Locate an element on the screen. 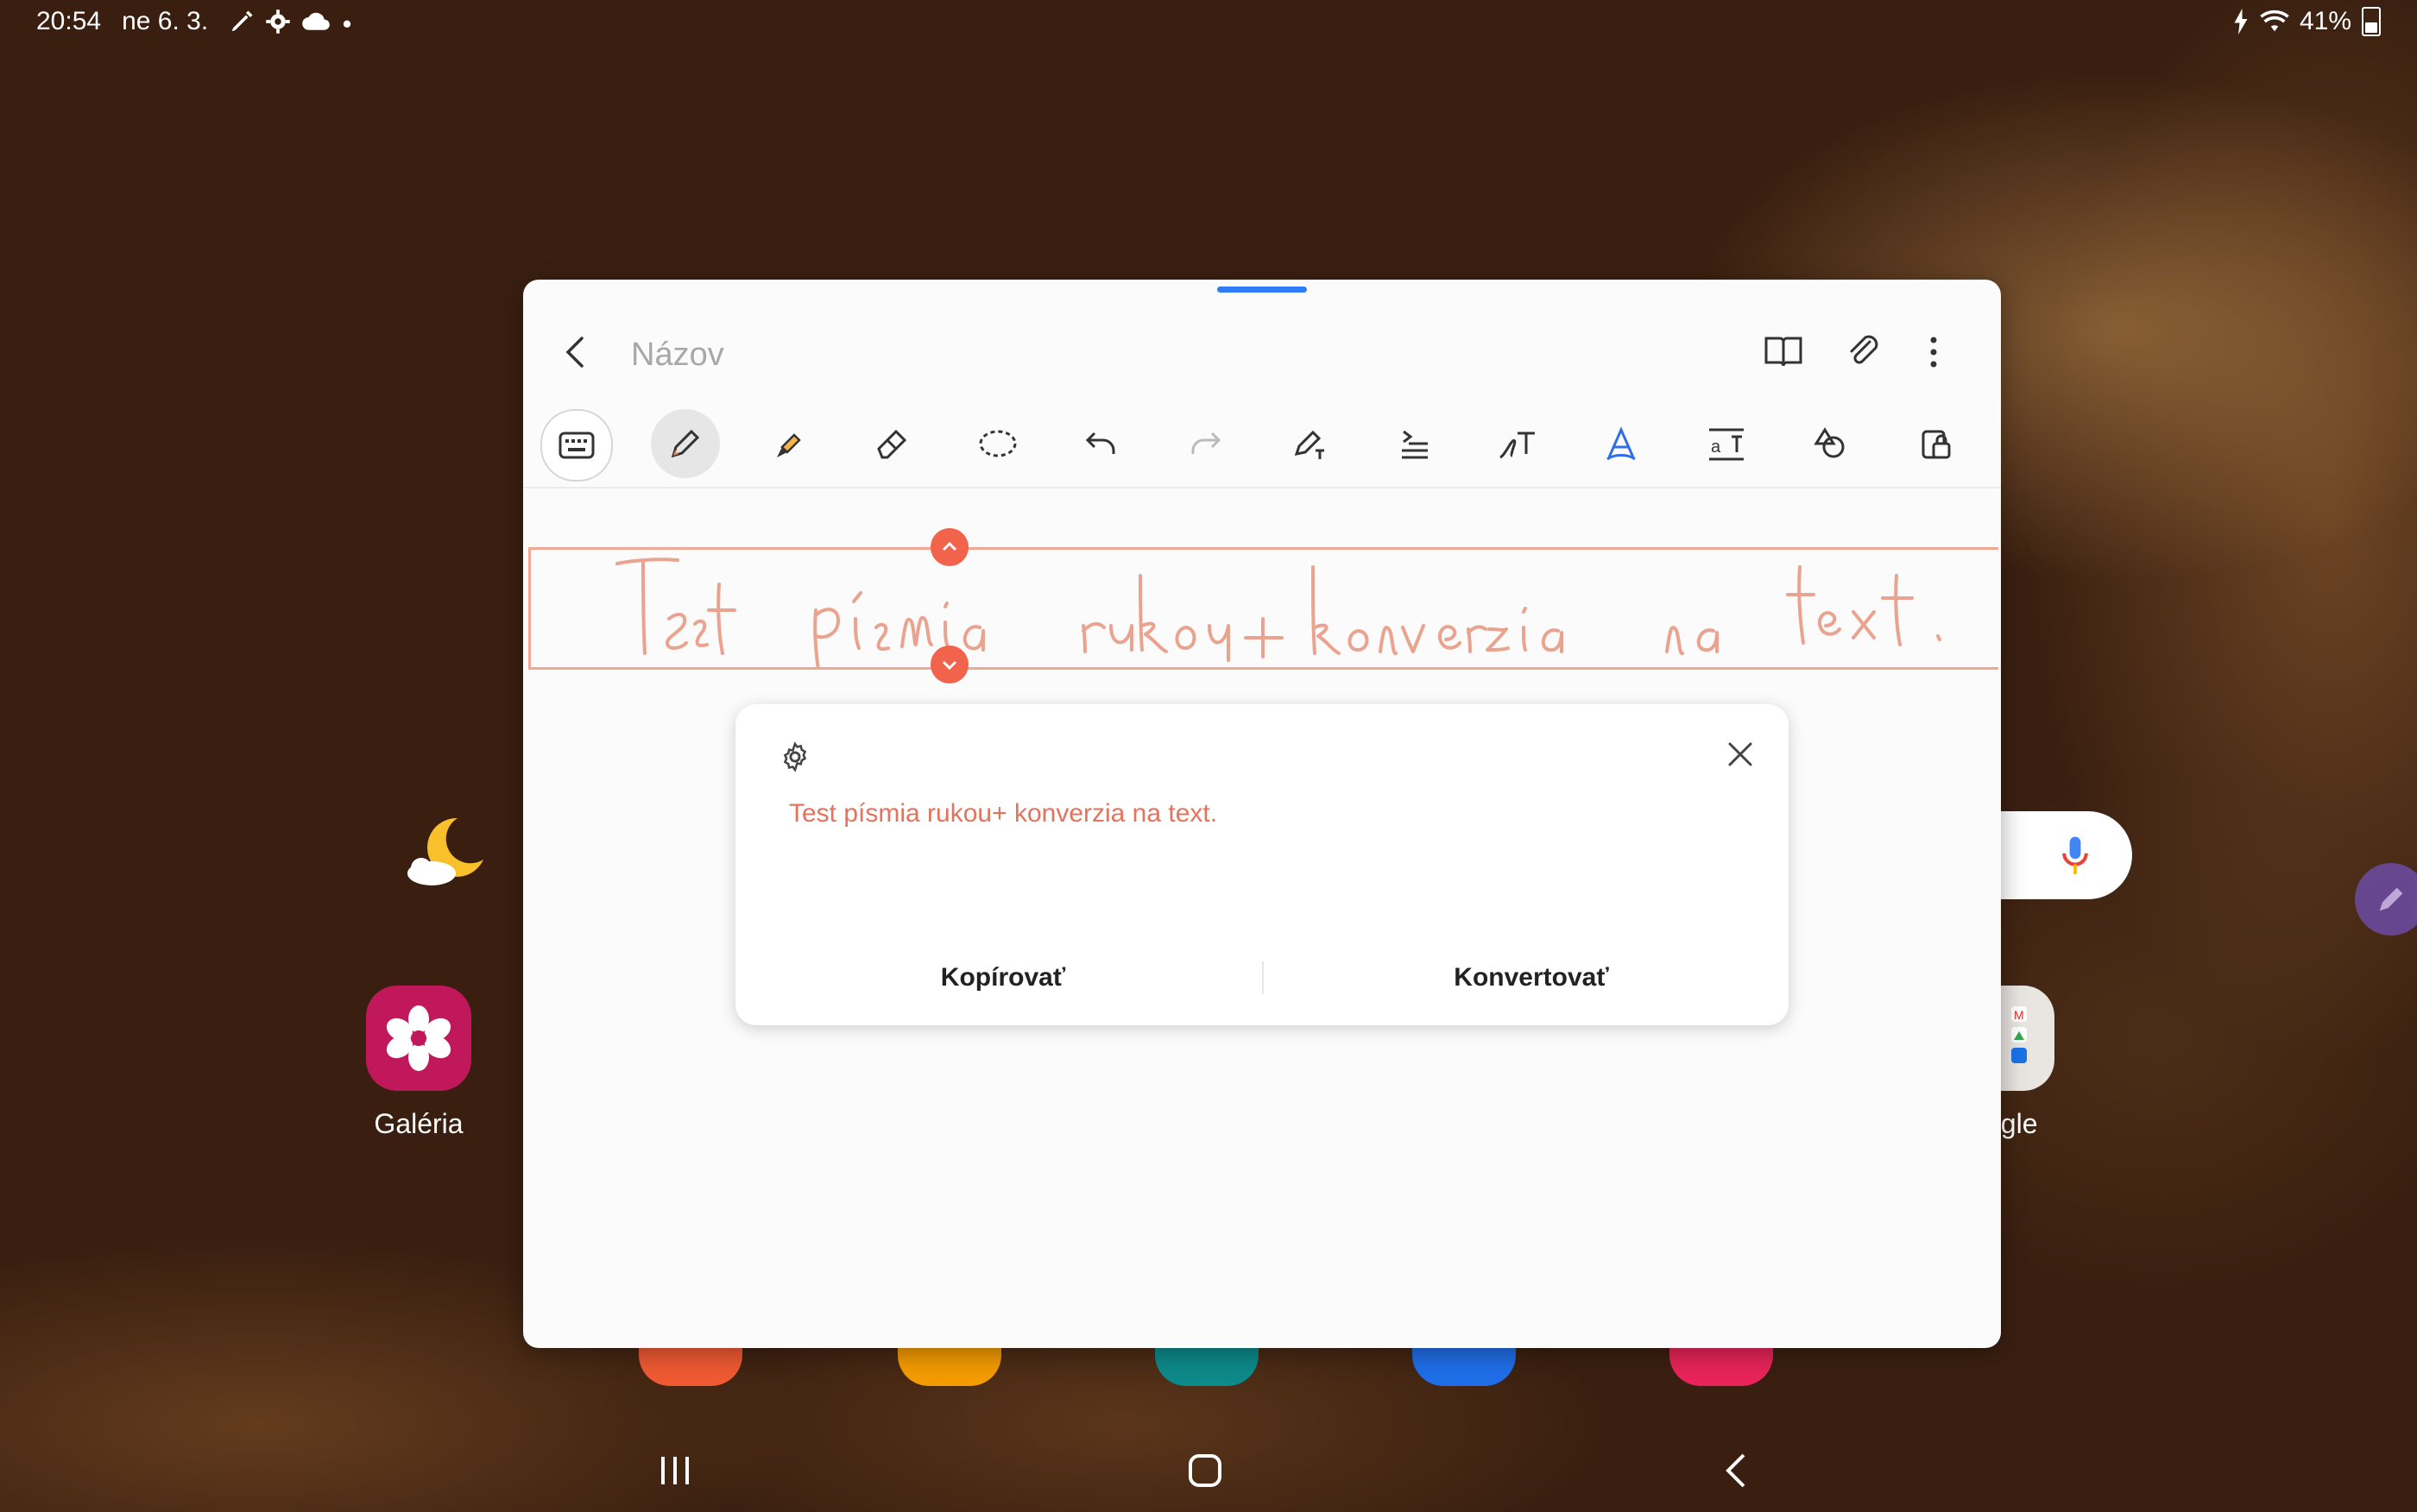 The height and width of the screenshot is (1512, 2417). shapes-icon is located at coordinates (1829, 443).